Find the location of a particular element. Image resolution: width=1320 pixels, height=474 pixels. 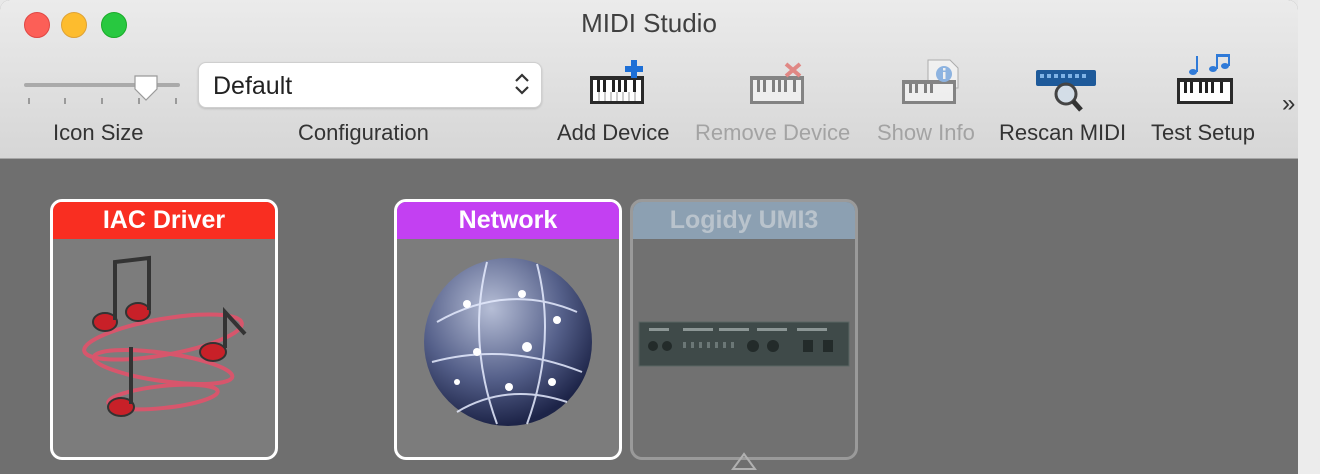

add-device-icon is located at coordinates (618, 83).